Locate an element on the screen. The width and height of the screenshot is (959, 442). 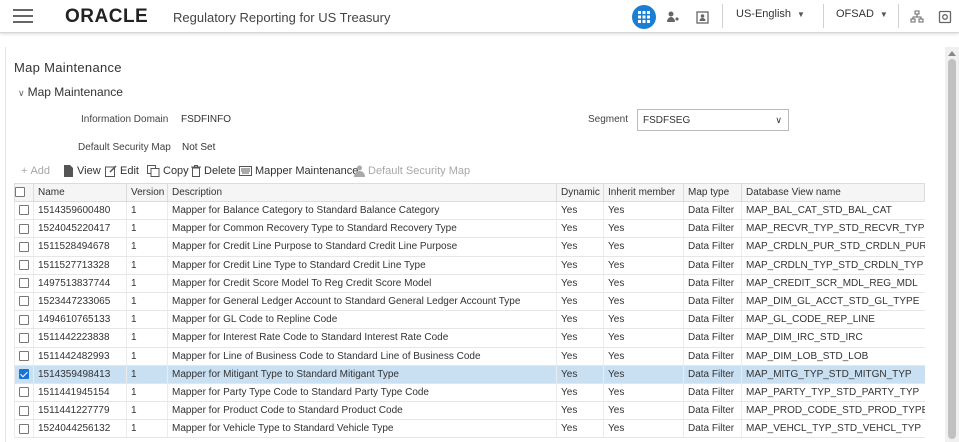
cell-database-view-name: MAP_VEHCL_TYP_STD_VEHCL_TYP is located at coordinates (833, 429).